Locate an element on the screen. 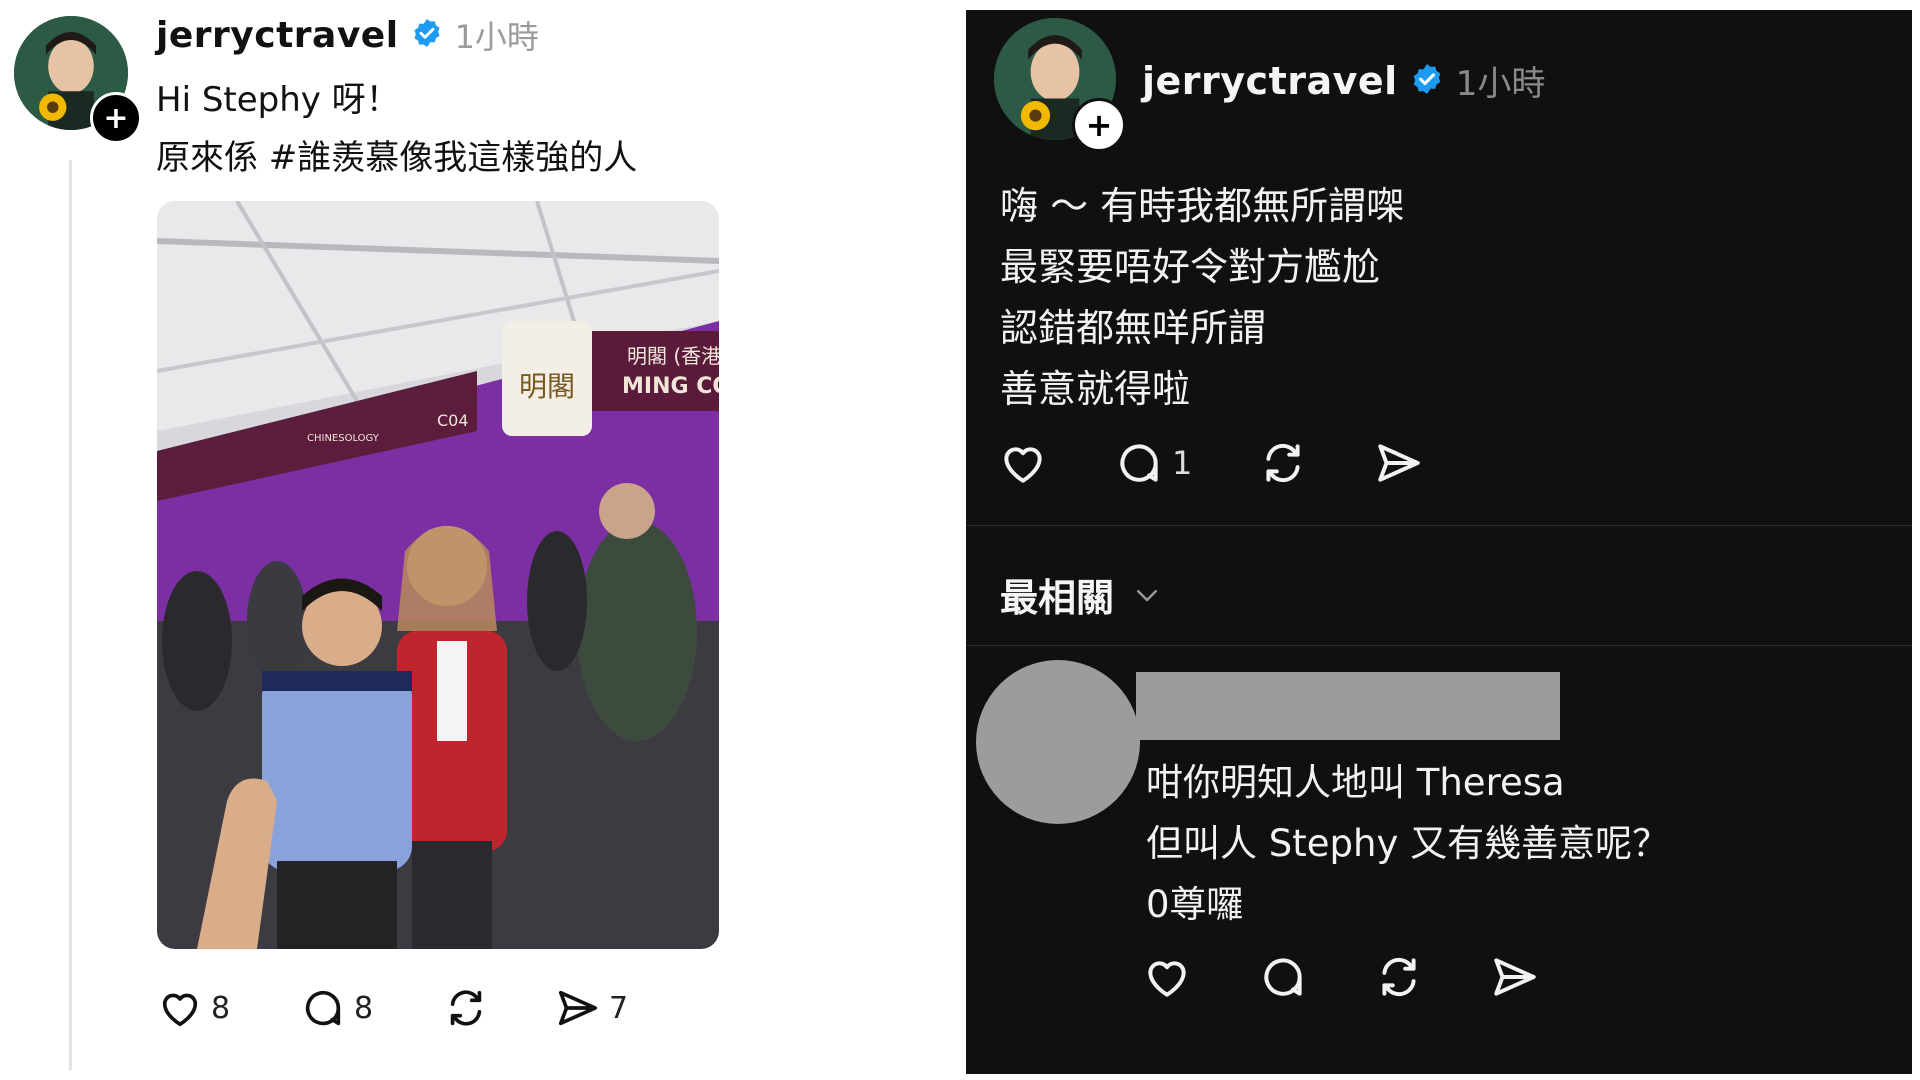  reply-comment-button is located at coordinates (1283, 977).